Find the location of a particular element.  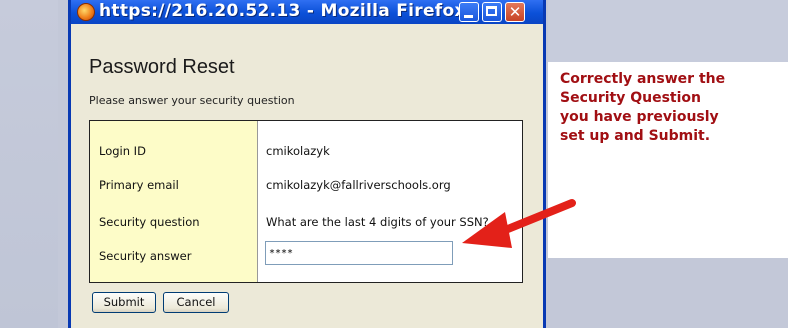

window-title: https://216.20.52.13 - Mozilla Firefox is located at coordinates (282, 11).